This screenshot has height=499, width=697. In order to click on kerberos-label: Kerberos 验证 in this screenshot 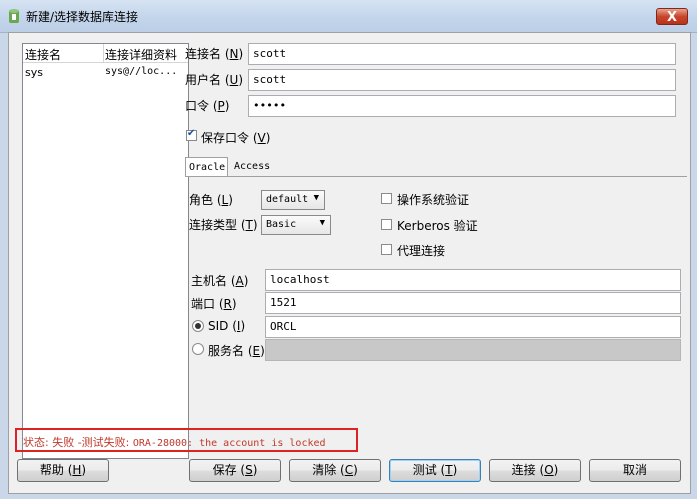, I will do `click(437, 226)`.